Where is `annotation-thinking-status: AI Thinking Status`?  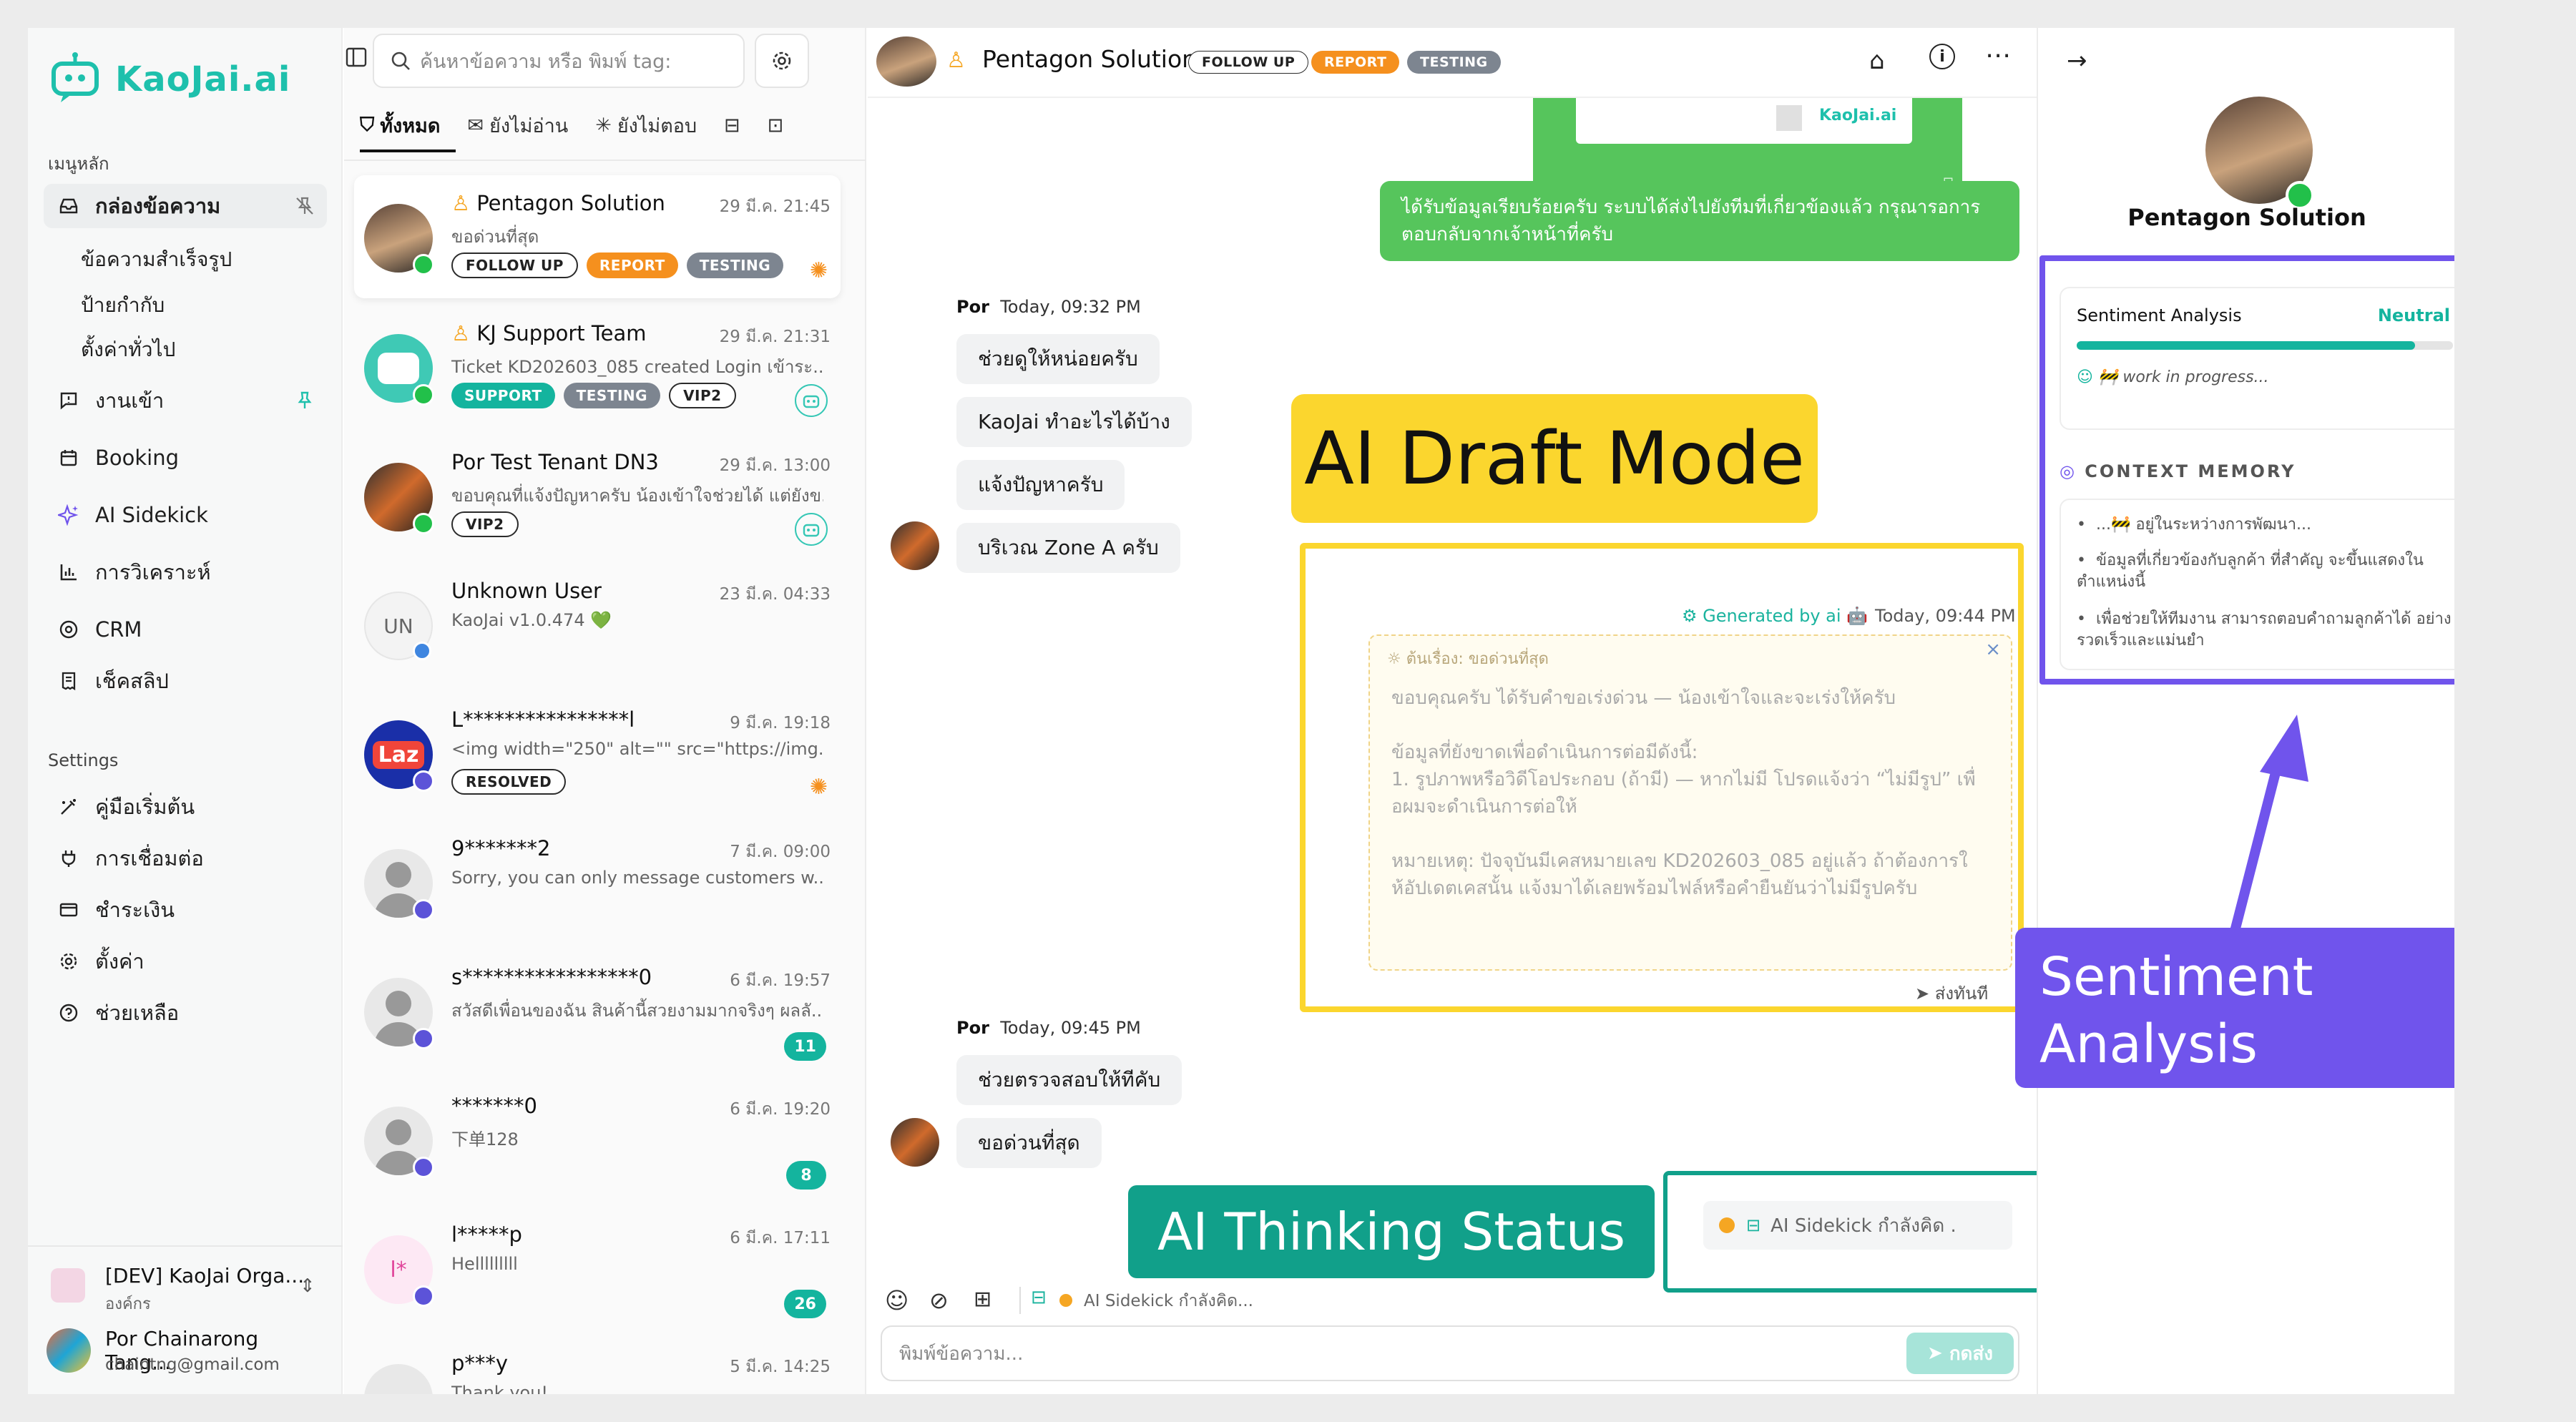
annotation-thinking-status: AI Thinking Status is located at coordinates (1392, 1231).